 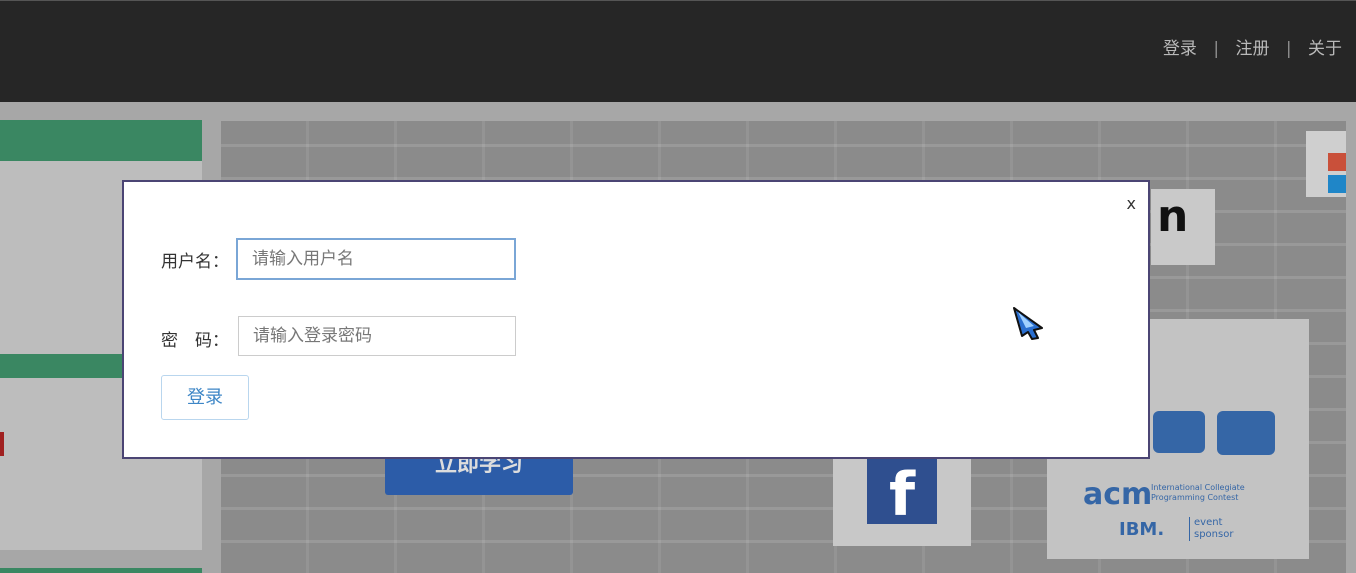 I want to click on username-label: 用户名：, so click(x=195, y=262).